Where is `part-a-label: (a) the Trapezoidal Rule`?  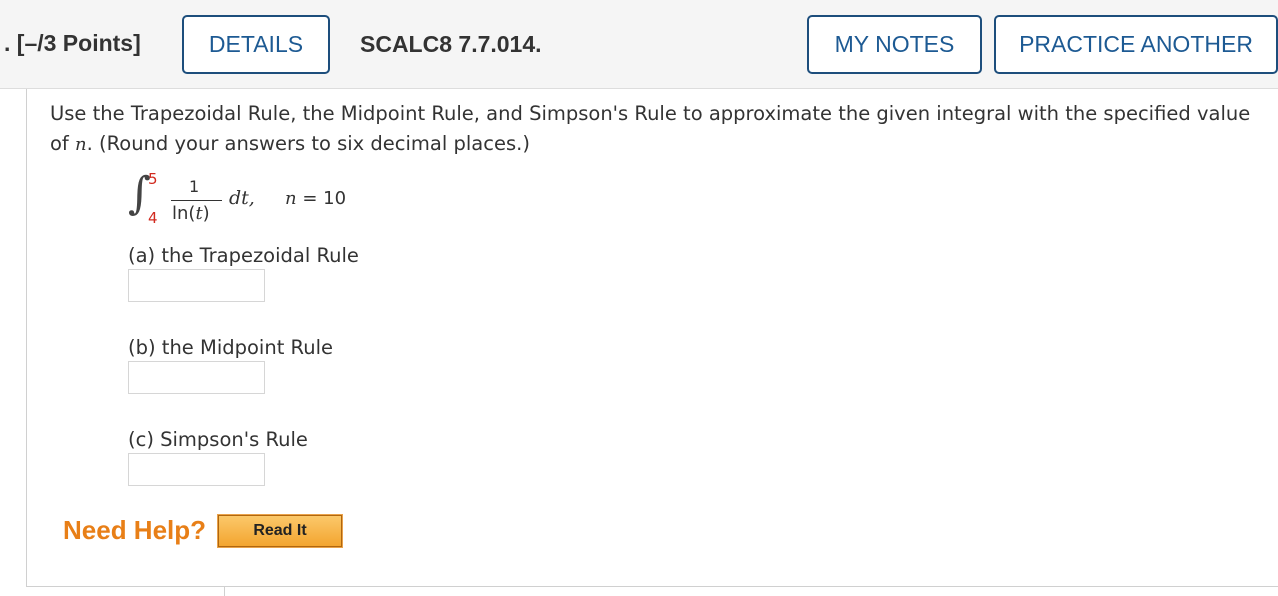
part-a-label: (a) the Trapezoidal Rule is located at coordinates (243, 255).